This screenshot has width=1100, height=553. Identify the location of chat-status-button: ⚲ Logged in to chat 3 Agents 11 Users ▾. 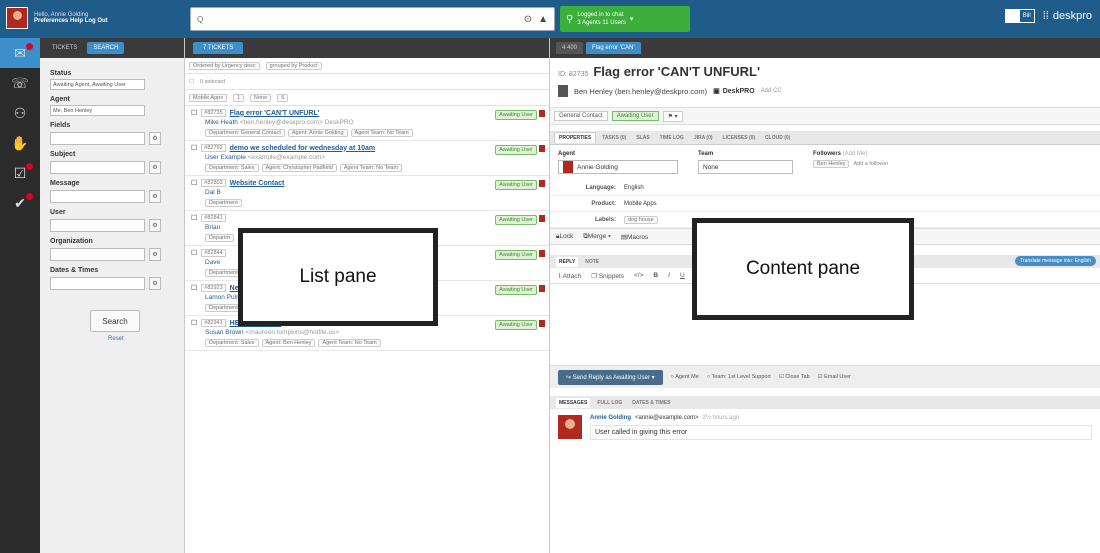
(625, 19).